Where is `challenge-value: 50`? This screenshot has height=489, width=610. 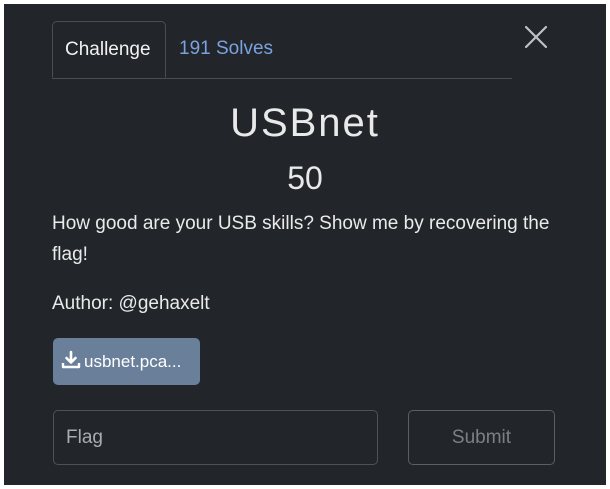 challenge-value: 50 is located at coordinates (305, 178).